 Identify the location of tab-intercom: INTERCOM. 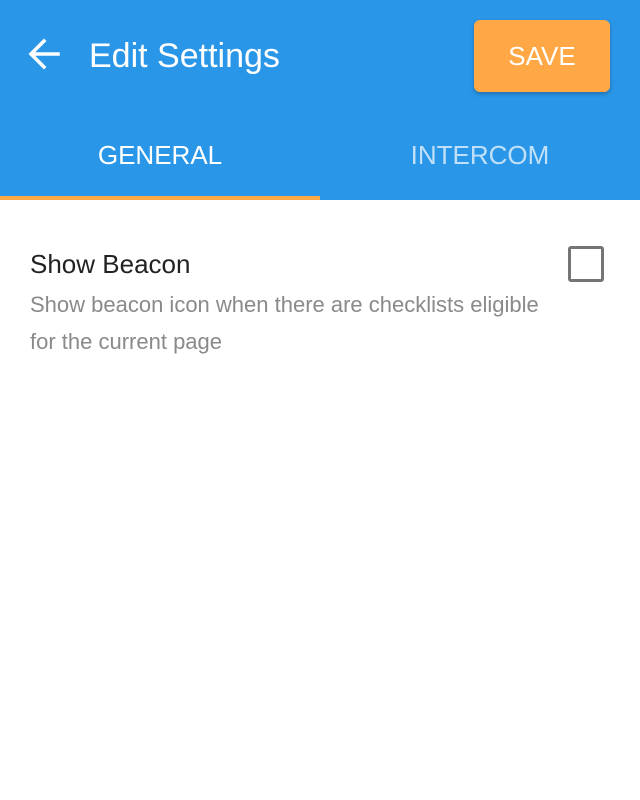
(480, 155).